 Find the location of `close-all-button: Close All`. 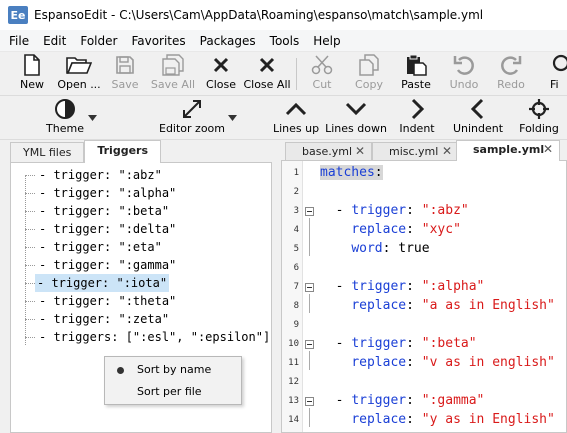

close-all-button: Close All is located at coordinates (267, 74).